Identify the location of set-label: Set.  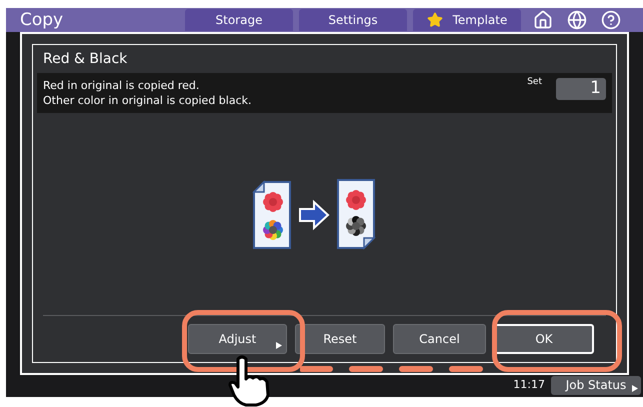
(534, 82).